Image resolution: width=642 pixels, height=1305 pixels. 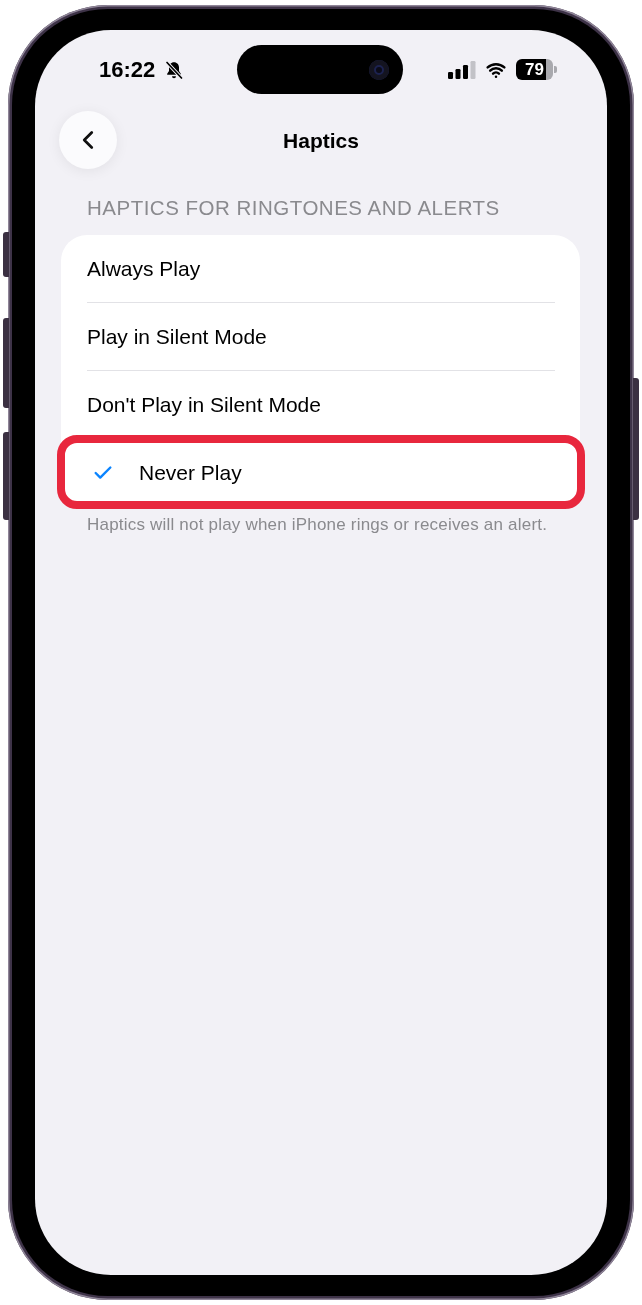 I want to click on option-row: Play in Silent Mode, so click(x=320, y=336).